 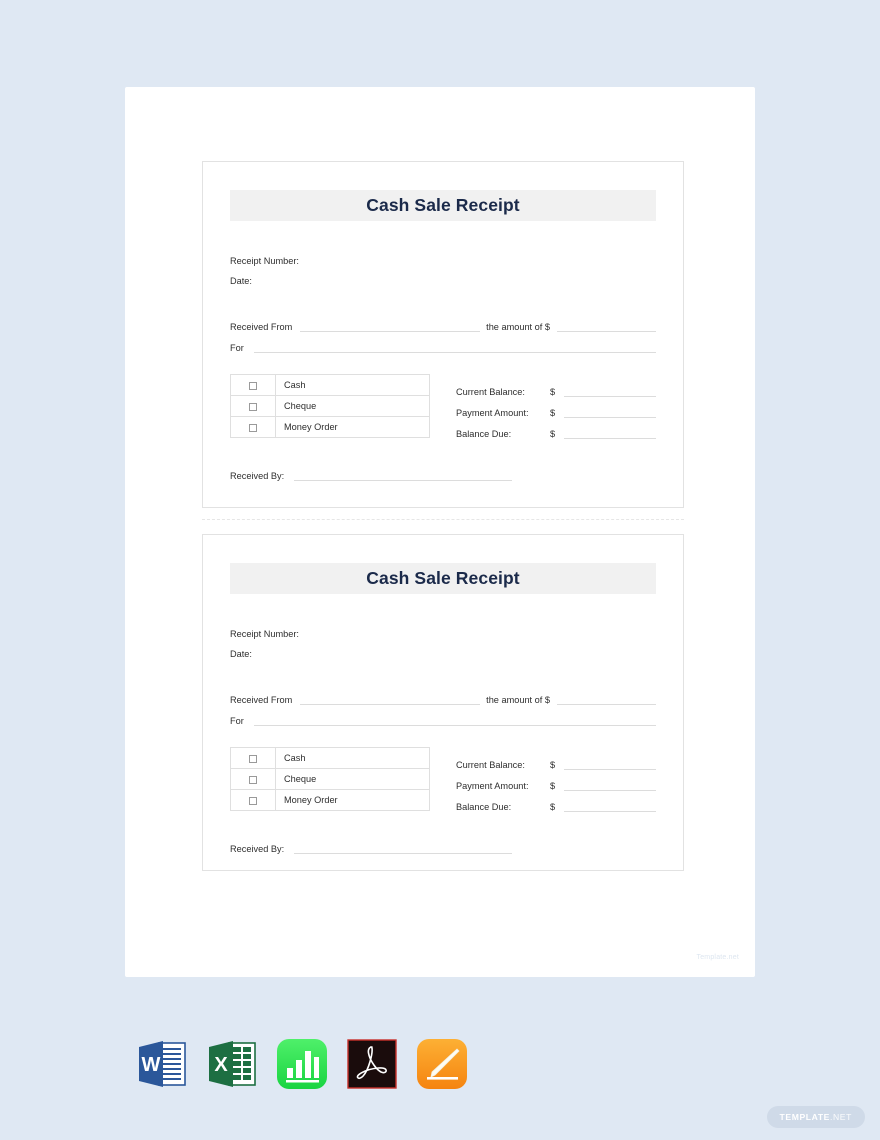 I want to click on receipt-separator, so click(x=443, y=519).